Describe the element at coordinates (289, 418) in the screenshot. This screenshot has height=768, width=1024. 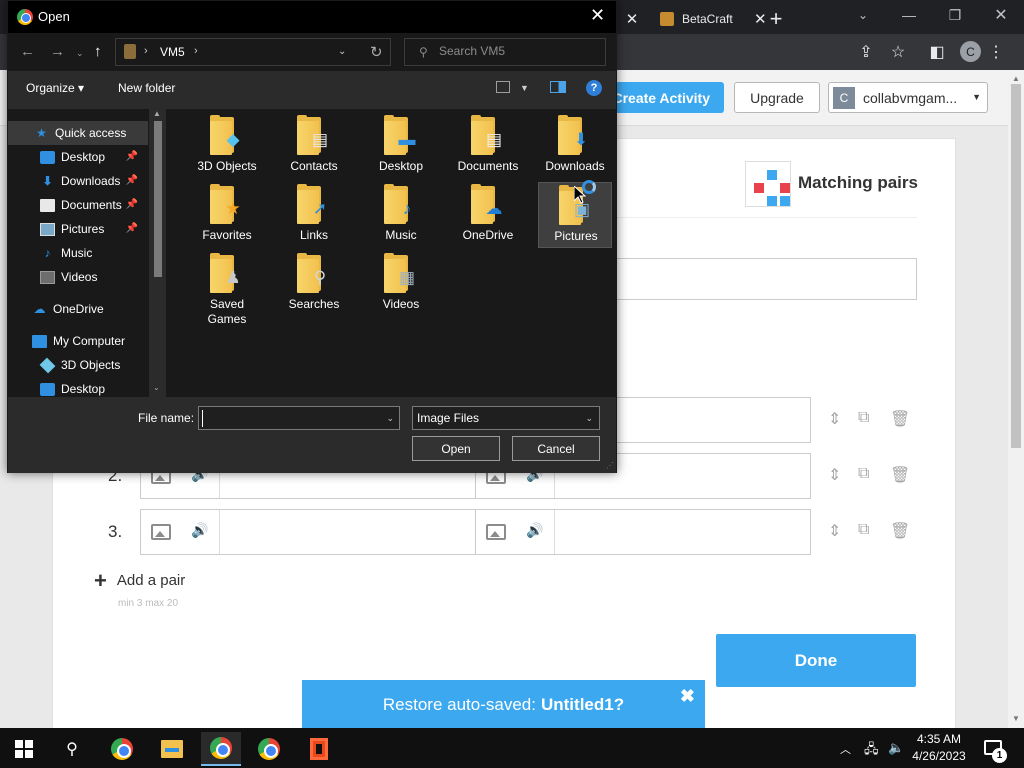
I see `file-name-input` at that location.